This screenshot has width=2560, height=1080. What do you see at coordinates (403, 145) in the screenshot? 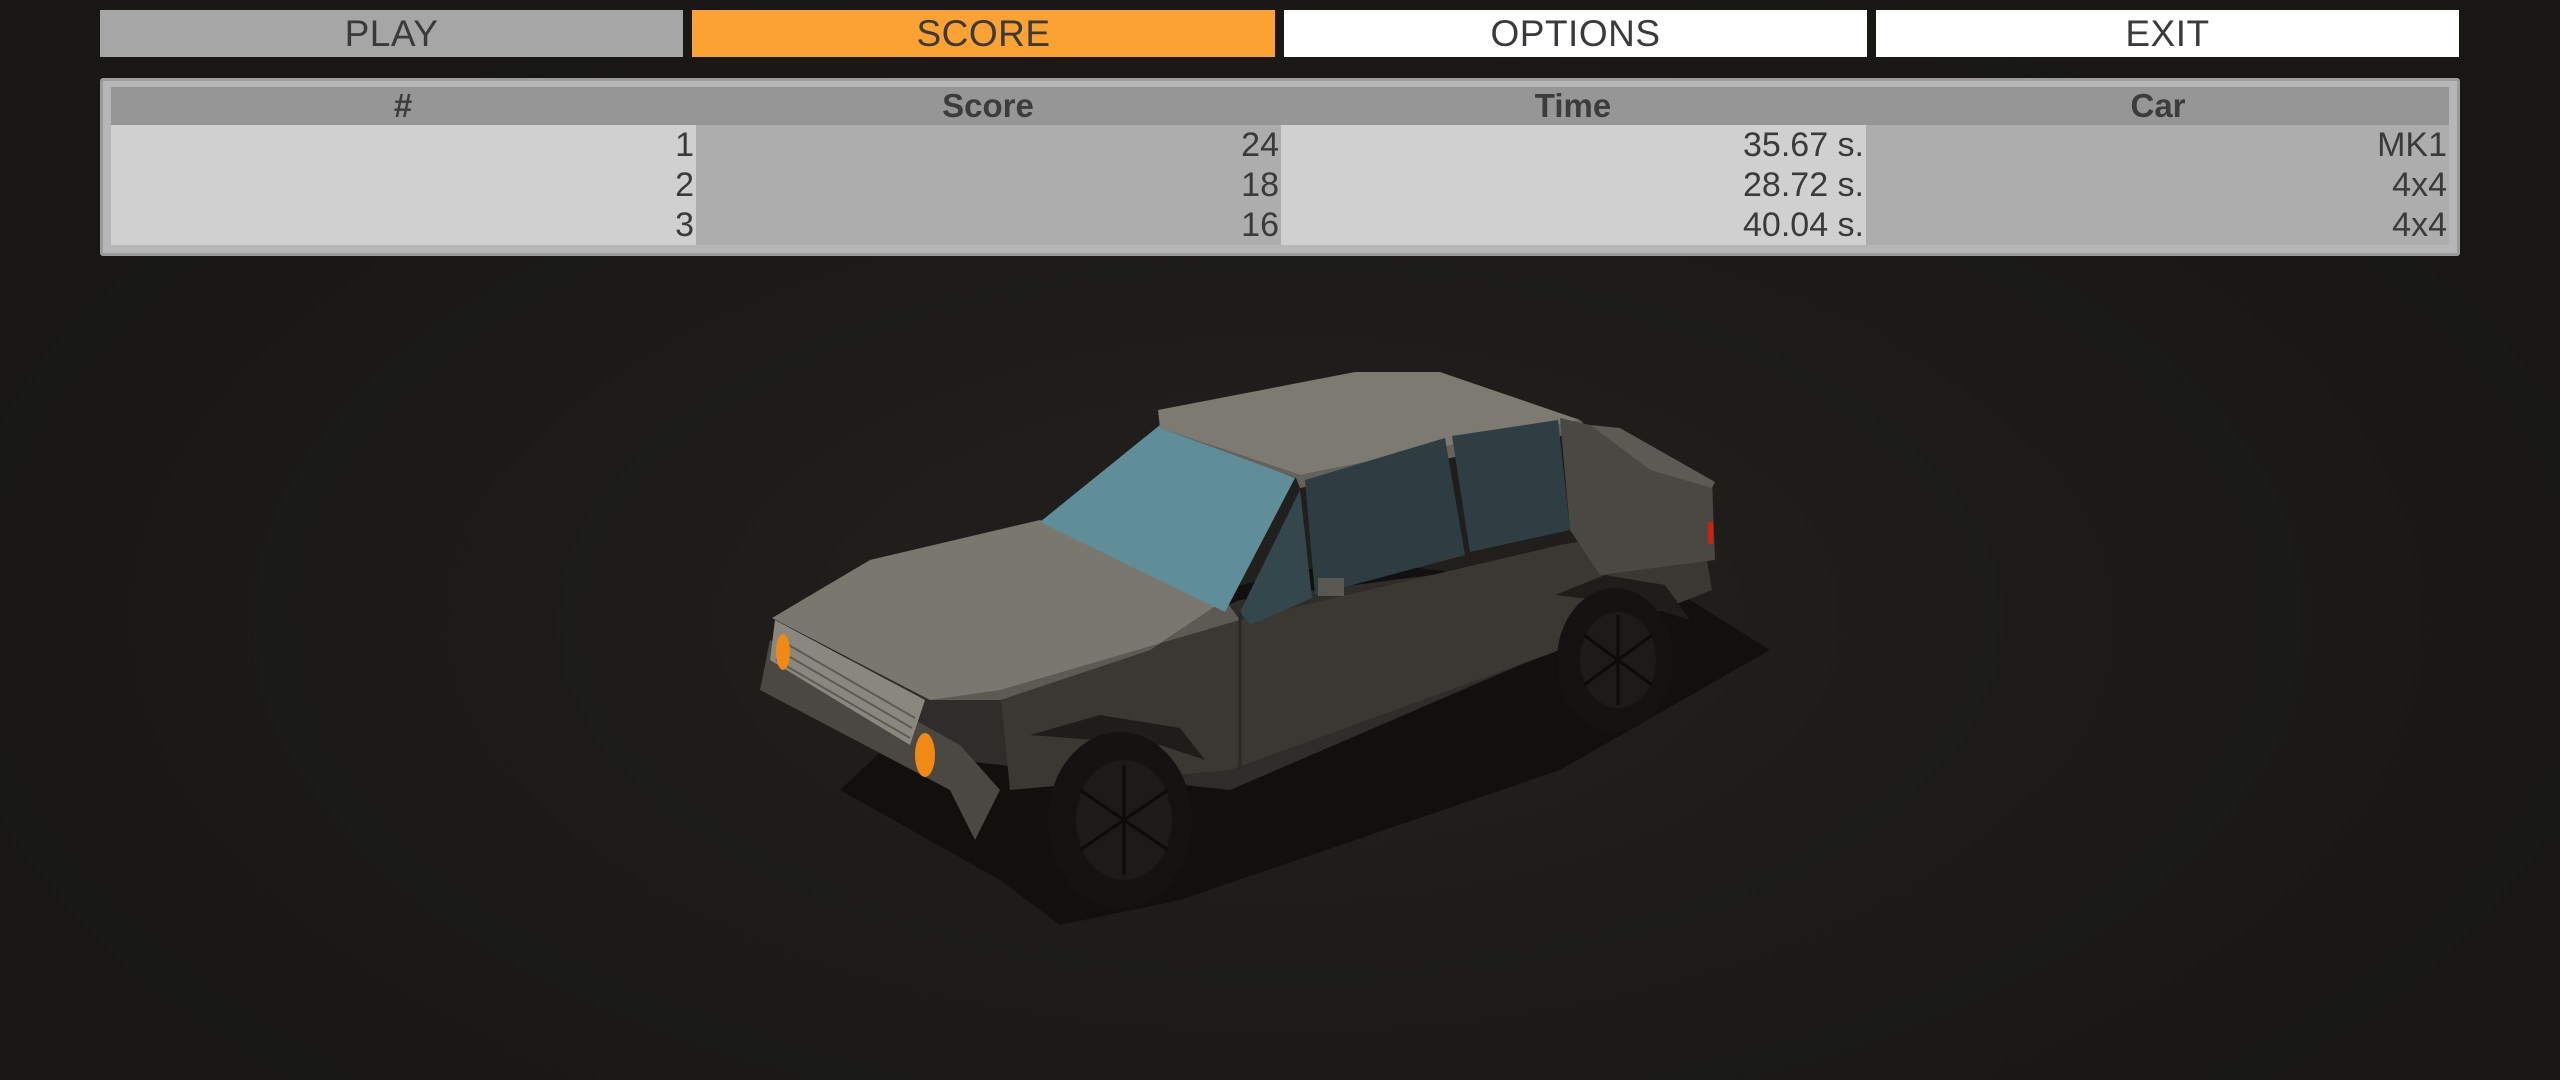
I see `cell-rank: 1` at bounding box center [403, 145].